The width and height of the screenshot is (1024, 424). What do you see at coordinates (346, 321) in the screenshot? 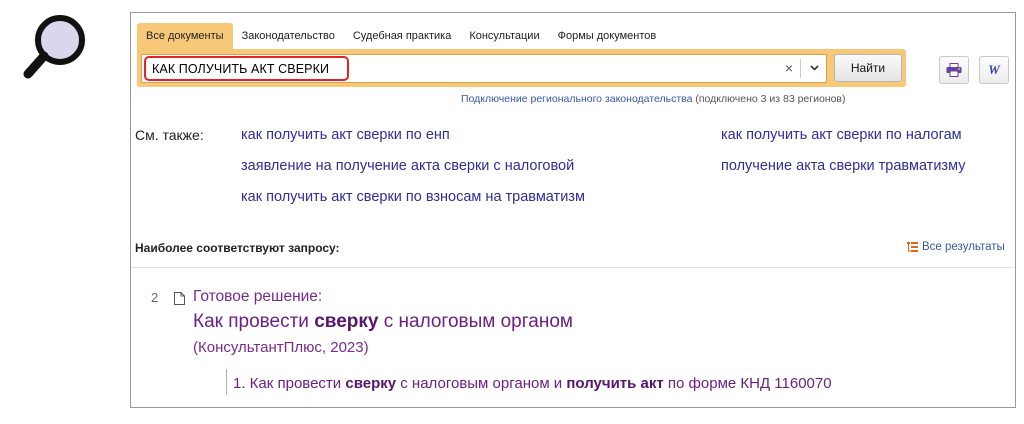
I see `result-title-highlight: сверку` at bounding box center [346, 321].